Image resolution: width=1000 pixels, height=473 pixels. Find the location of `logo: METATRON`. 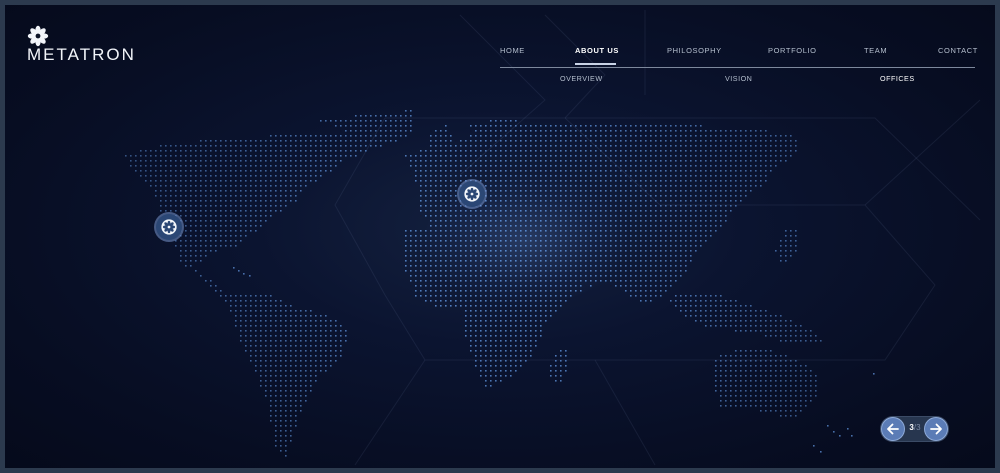

logo: METATRON is located at coordinates (81, 45).